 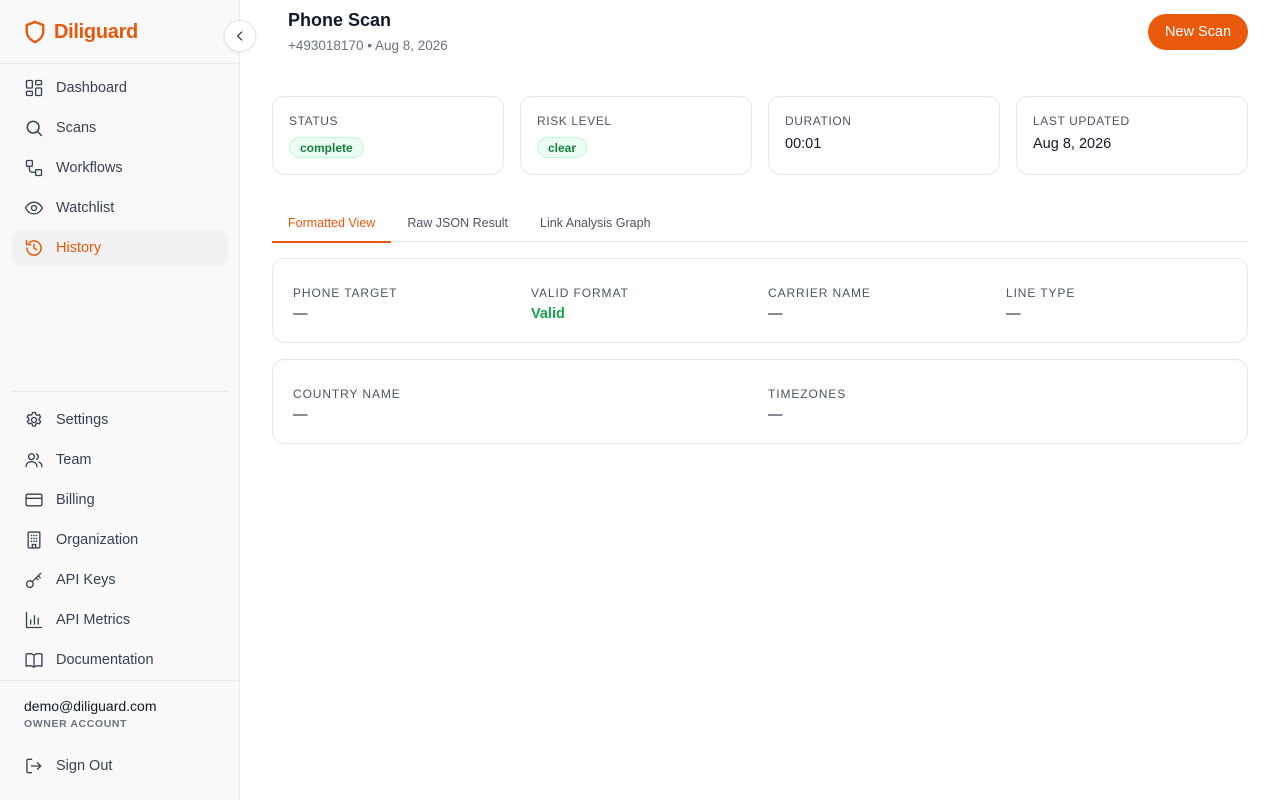 I want to click on field-label: TIMEZONES, so click(x=807, y=394).